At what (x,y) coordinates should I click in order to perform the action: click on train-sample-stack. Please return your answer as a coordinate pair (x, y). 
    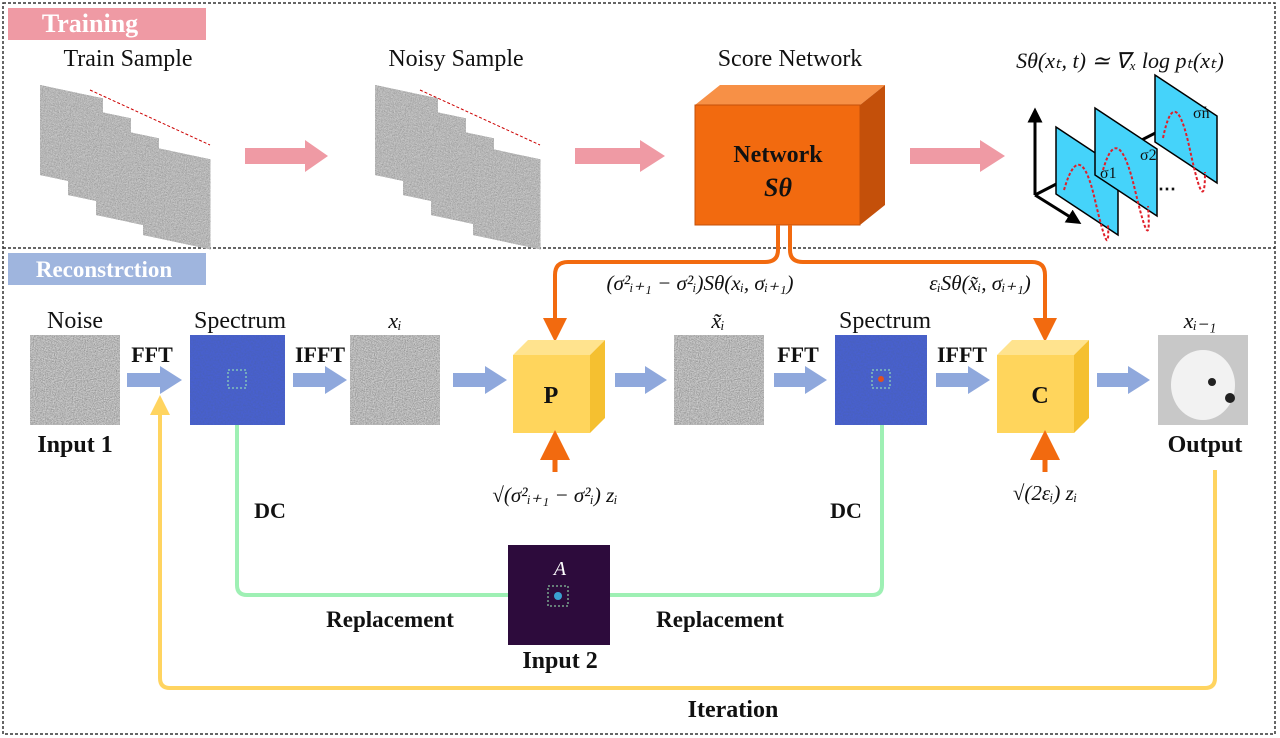
    Looking at the image, I should click on (125, 167).